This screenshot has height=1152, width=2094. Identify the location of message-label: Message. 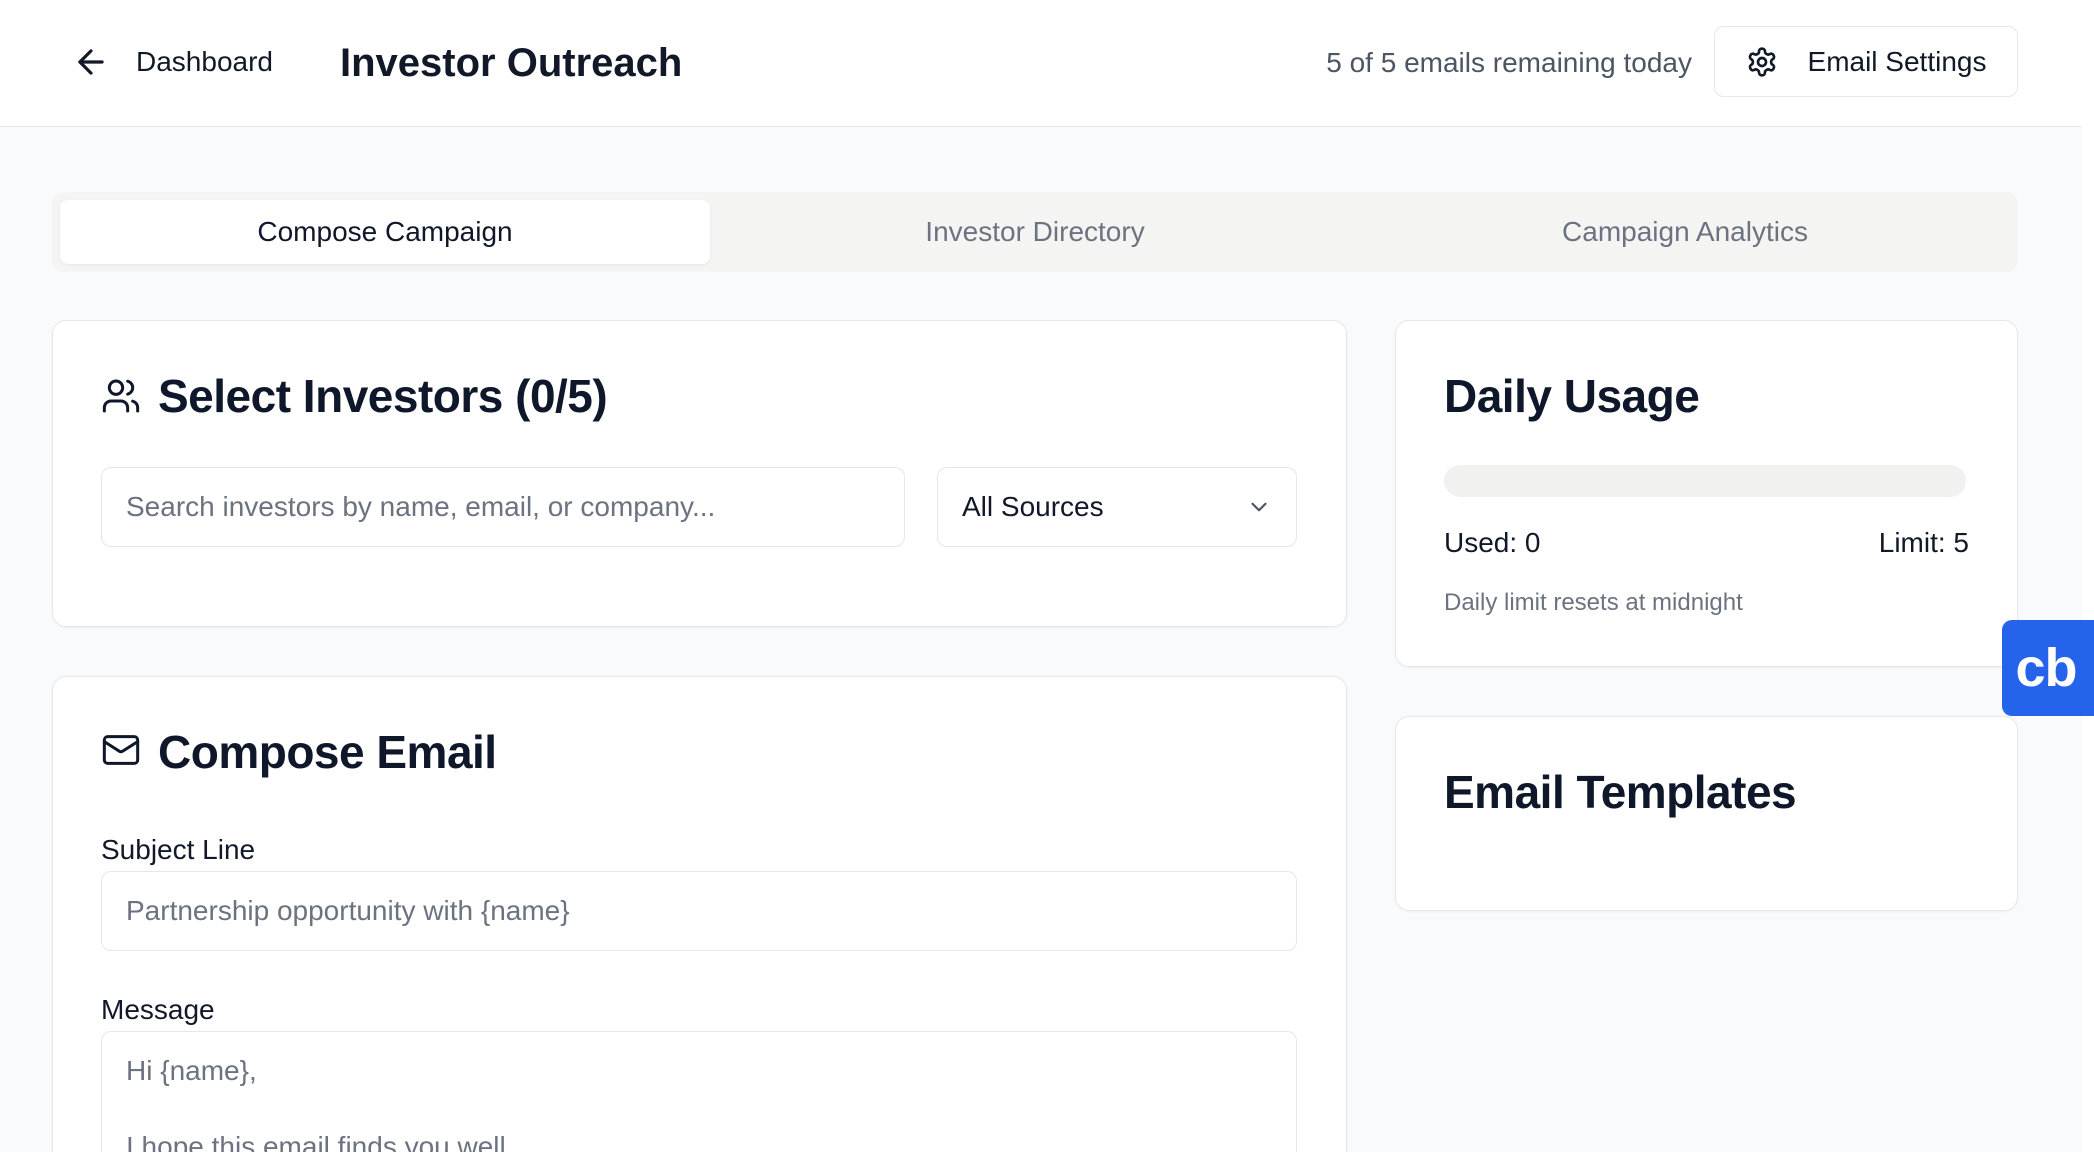
(158, 1009).